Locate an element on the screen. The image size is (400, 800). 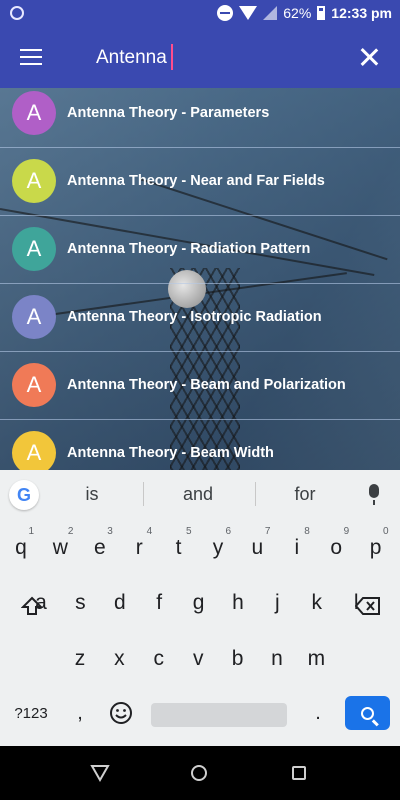
key-label: t is located at coordinates (178, 547).